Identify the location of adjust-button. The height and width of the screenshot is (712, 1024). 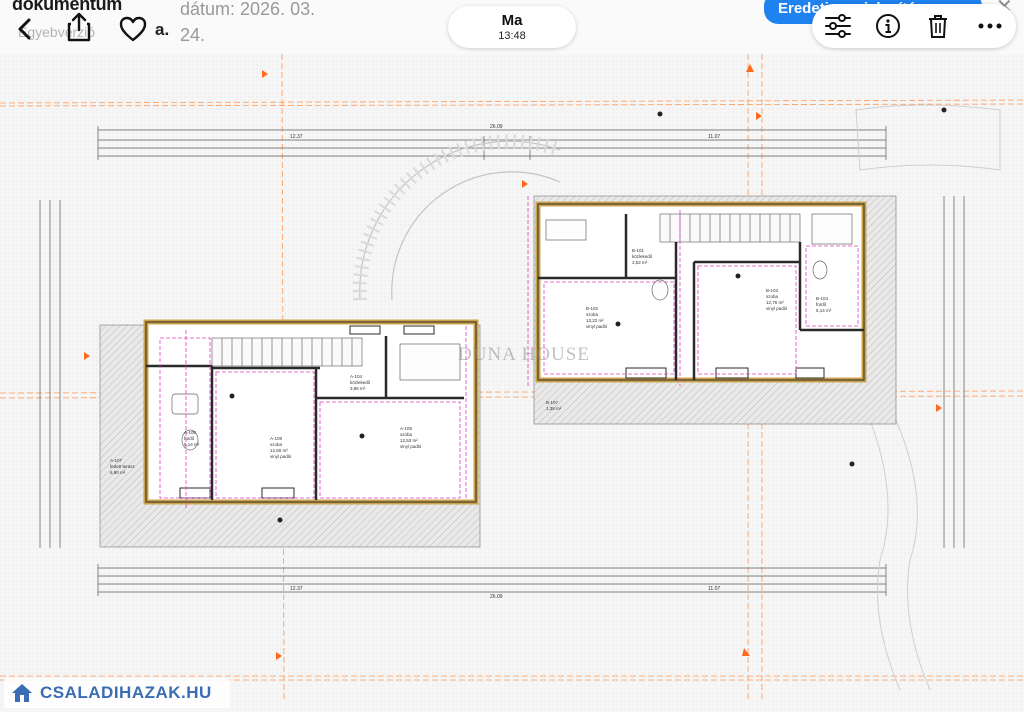
(838, 26).